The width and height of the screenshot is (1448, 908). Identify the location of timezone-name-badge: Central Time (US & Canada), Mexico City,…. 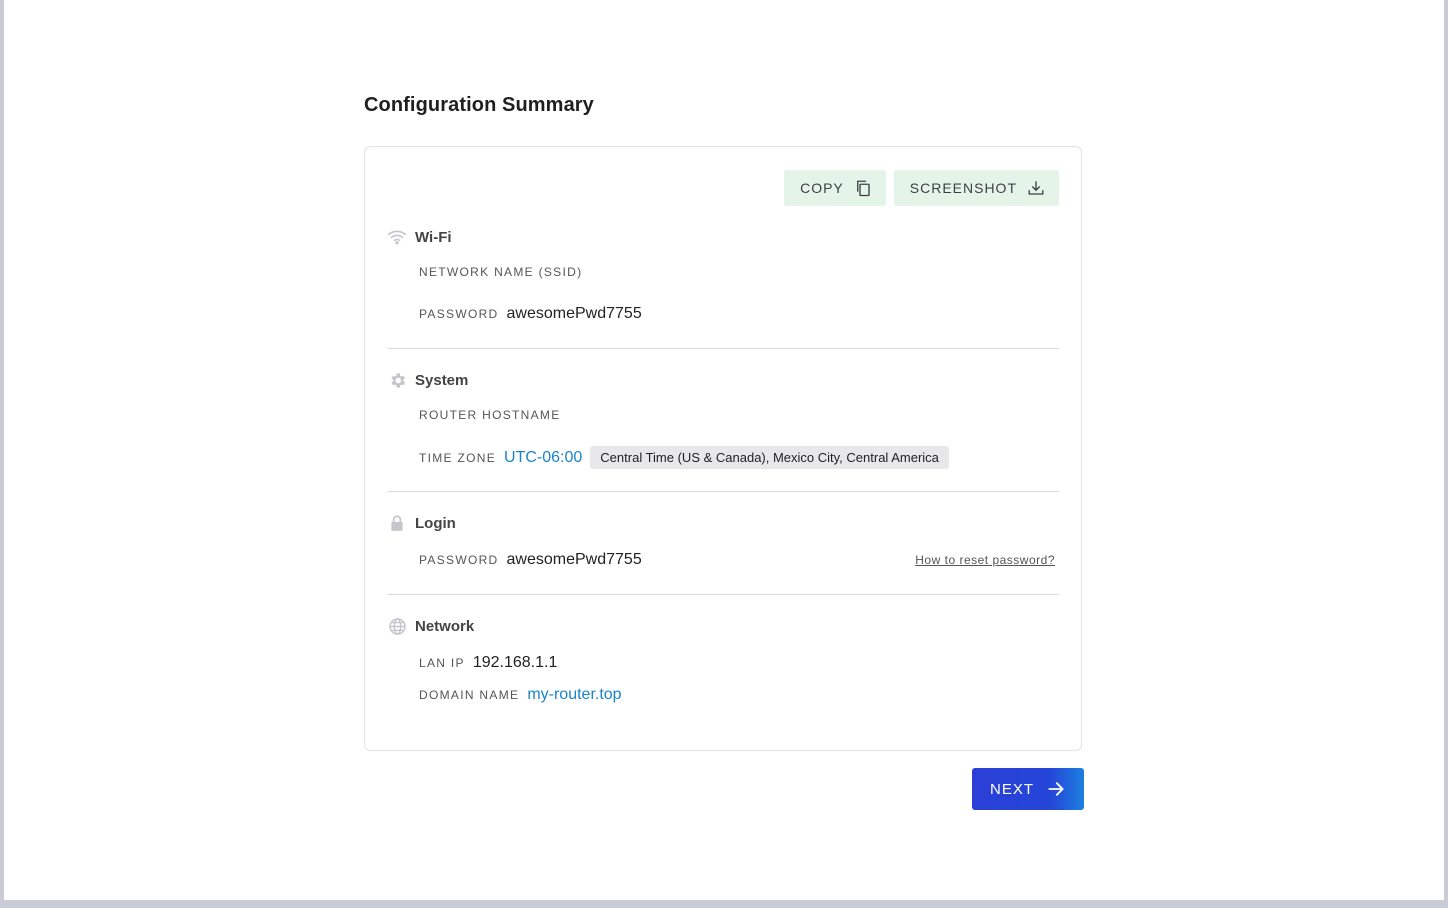
(769, 457).